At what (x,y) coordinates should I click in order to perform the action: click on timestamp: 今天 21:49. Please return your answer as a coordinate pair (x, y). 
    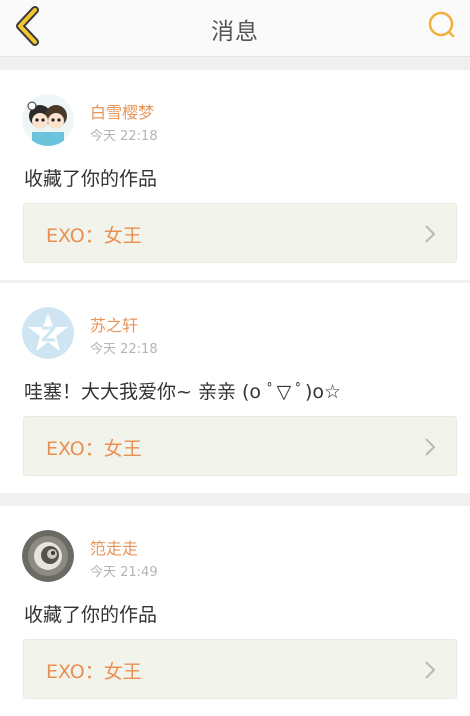
    Looking at the image, I should click on (124, 572).